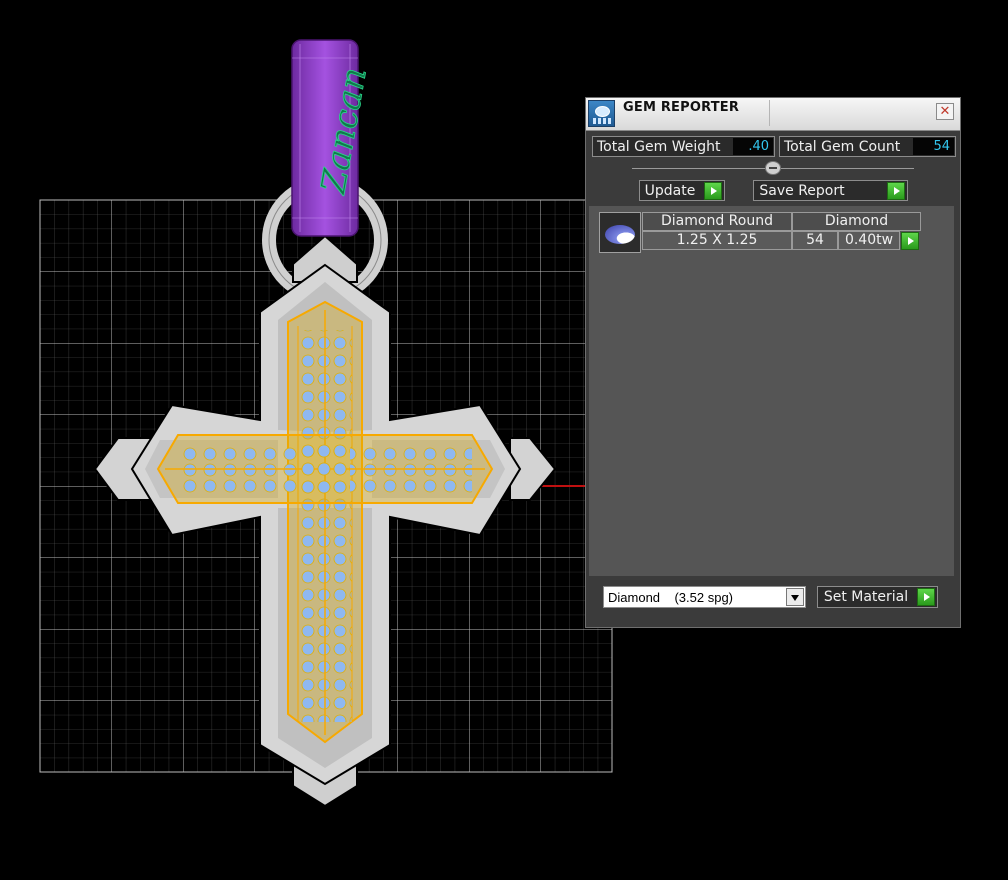 This screenshot has width=1008, height=880. Describe the element at coordinates (620, 232) in the screenshot. I see `round-diamond-icon` at that location.